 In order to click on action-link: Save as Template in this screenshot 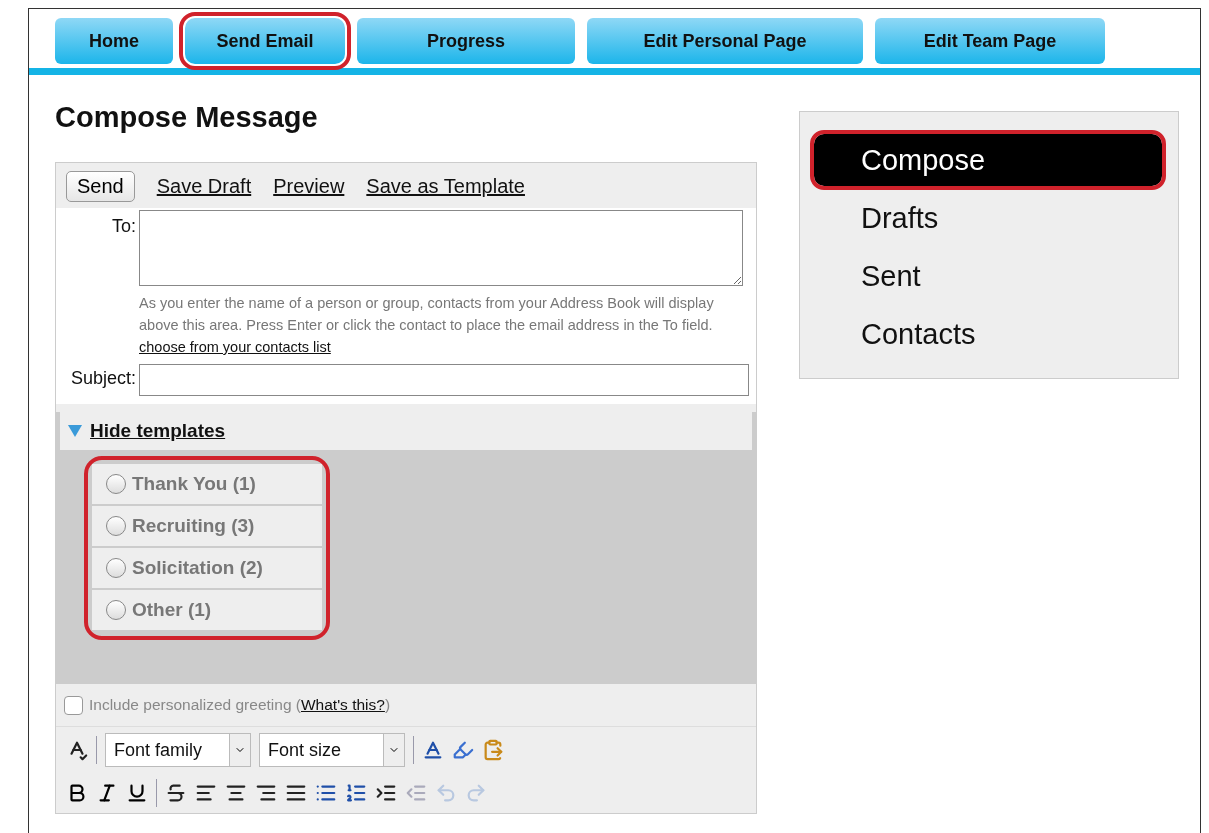, I will do `click(445, 186)`.